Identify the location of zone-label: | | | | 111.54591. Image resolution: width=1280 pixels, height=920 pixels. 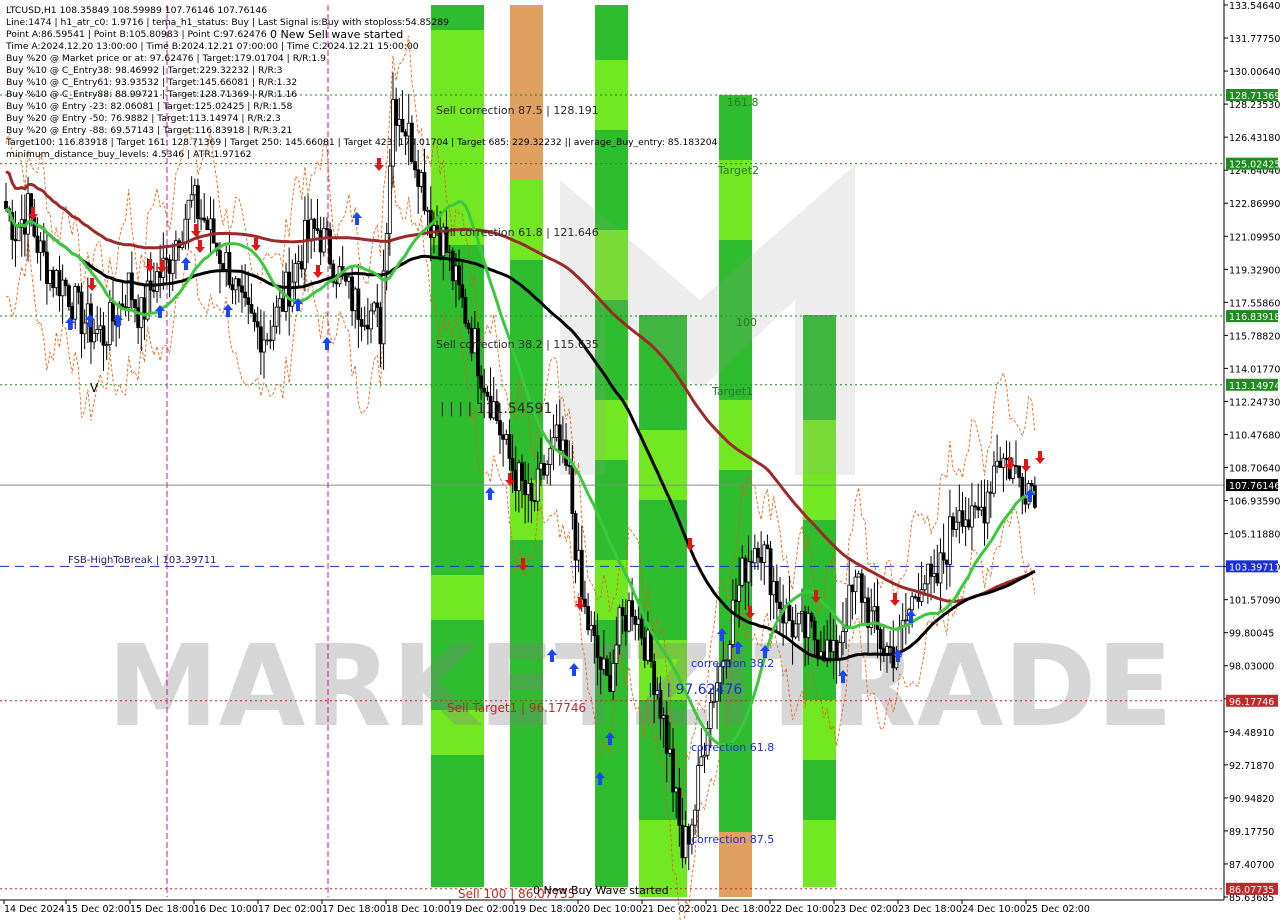
(496, 409).